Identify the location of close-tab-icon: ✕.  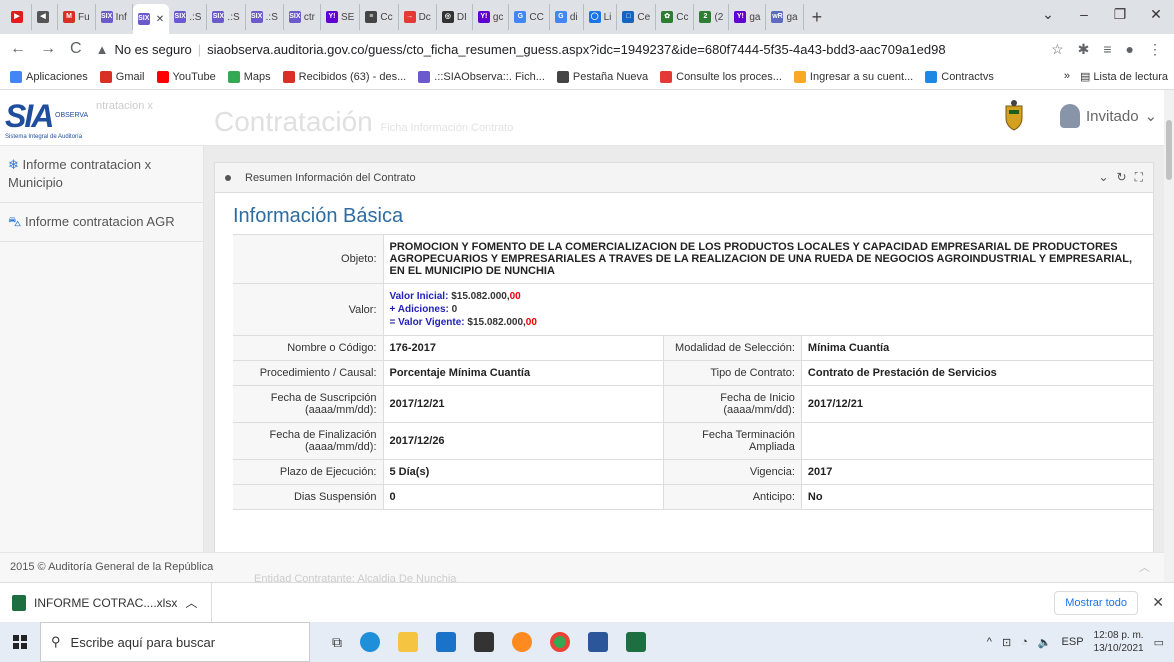
(160, 19).